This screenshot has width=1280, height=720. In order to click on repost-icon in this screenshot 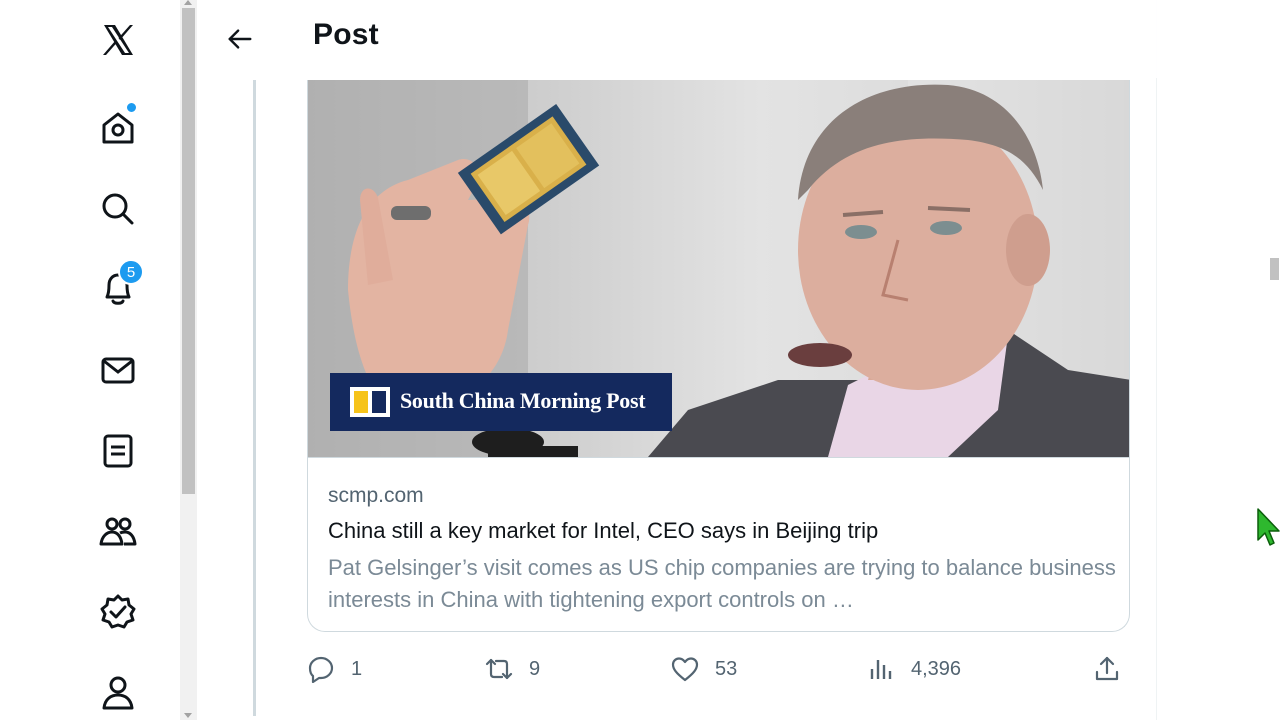, I will do `click(499, 669)`.